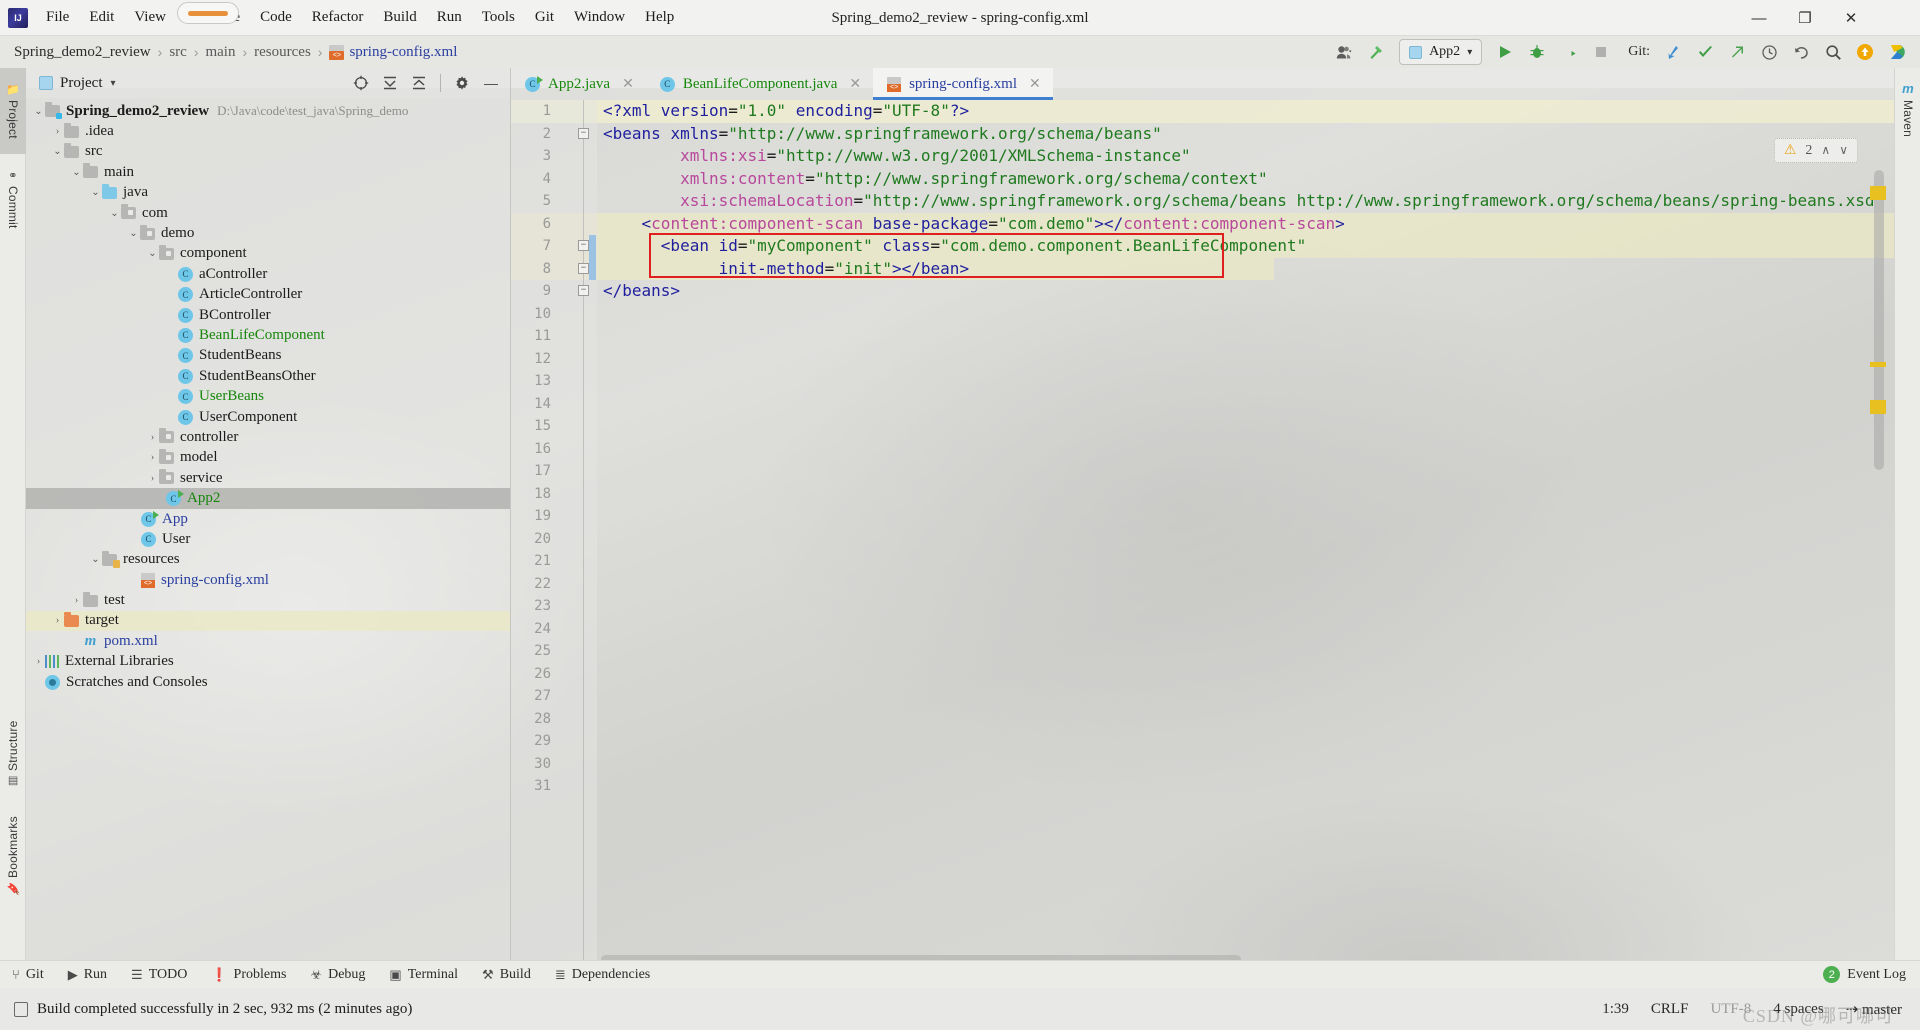 Image resolution: width=1920 pixels, height=1030 pixels. What do you see at coordinates (268, 621) in the screenshot?
I see `tree-row-target: › target` at bounding box center [268, 621].